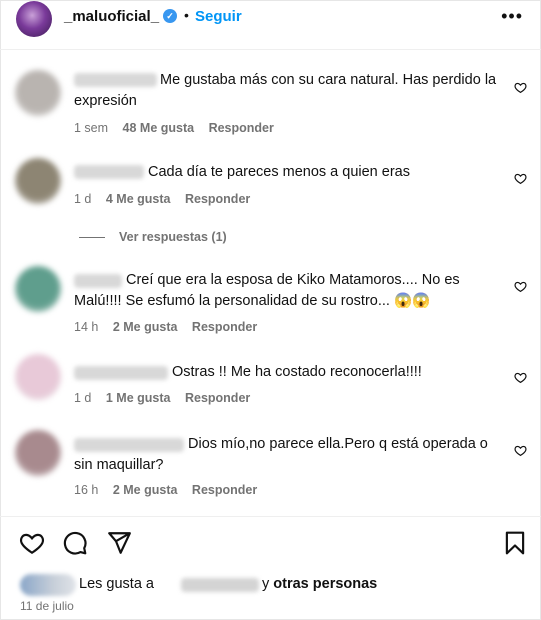 This screenshot has height=620, width=541. I want to click on comment-meta: 16 h 2 Me gusta Responder, so click(171, 490).